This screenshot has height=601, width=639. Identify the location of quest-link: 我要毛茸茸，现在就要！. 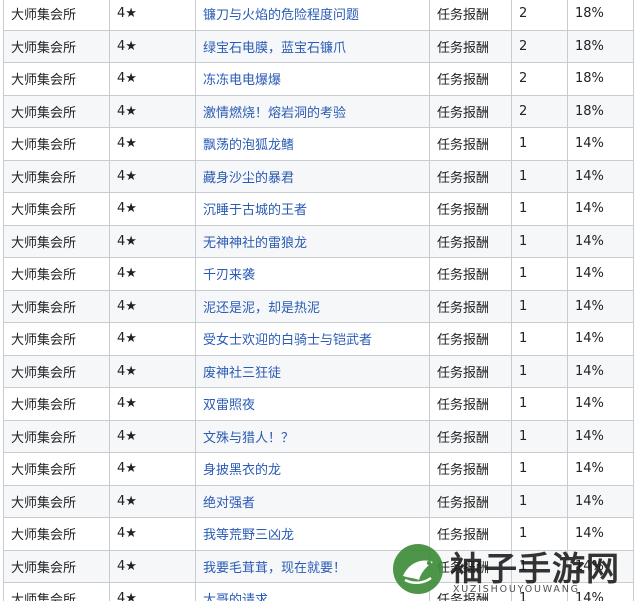
(274, 568).